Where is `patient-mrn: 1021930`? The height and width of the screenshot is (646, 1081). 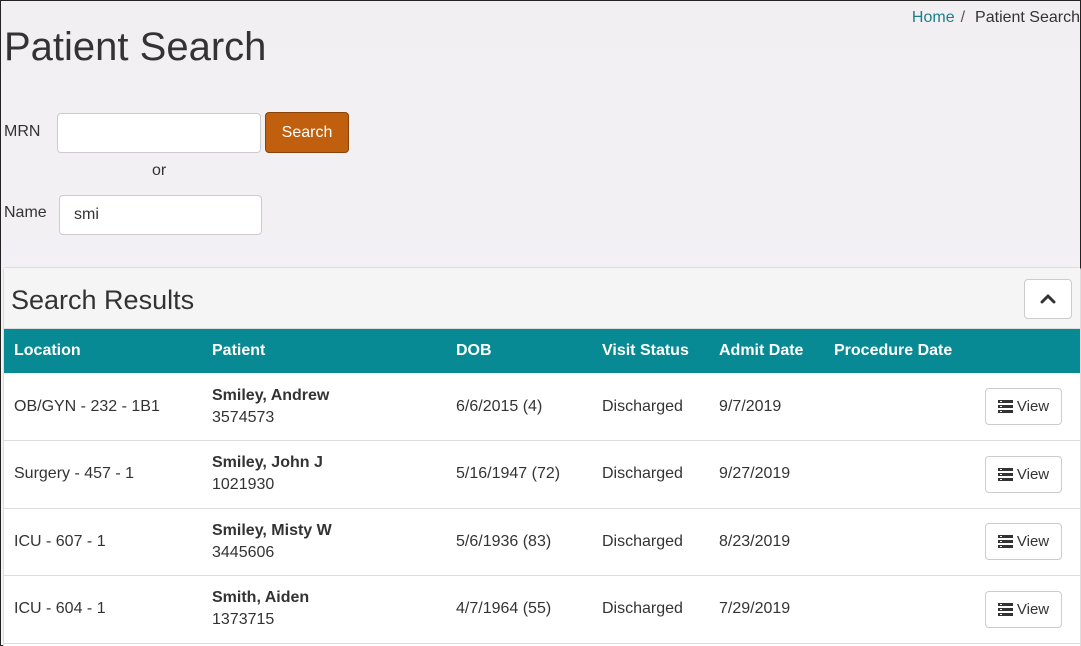
patient-mrn: 1021930 is located at coordinates (243, 485).